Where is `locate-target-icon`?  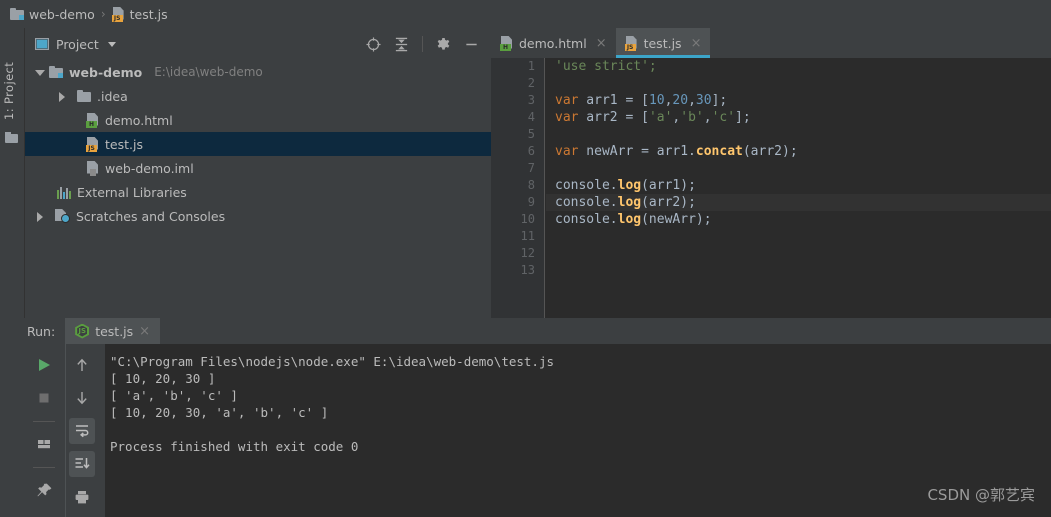 locate-target-icon is located at coordinates (373, 44).